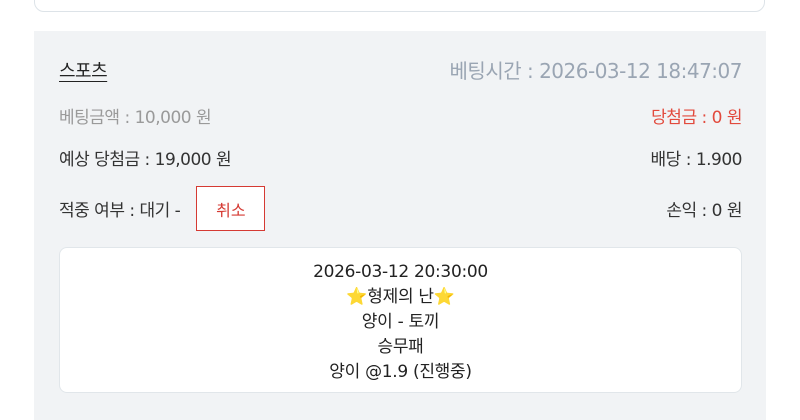 Image resolution: width=800 pixels, height=420 pixels. What do you see at coordinates (401, 157) in the screenshot?
I see `expected-row: 예상 당첨금 : 19,000 원 배당 : 1.900` at bounding box center [401, 157].